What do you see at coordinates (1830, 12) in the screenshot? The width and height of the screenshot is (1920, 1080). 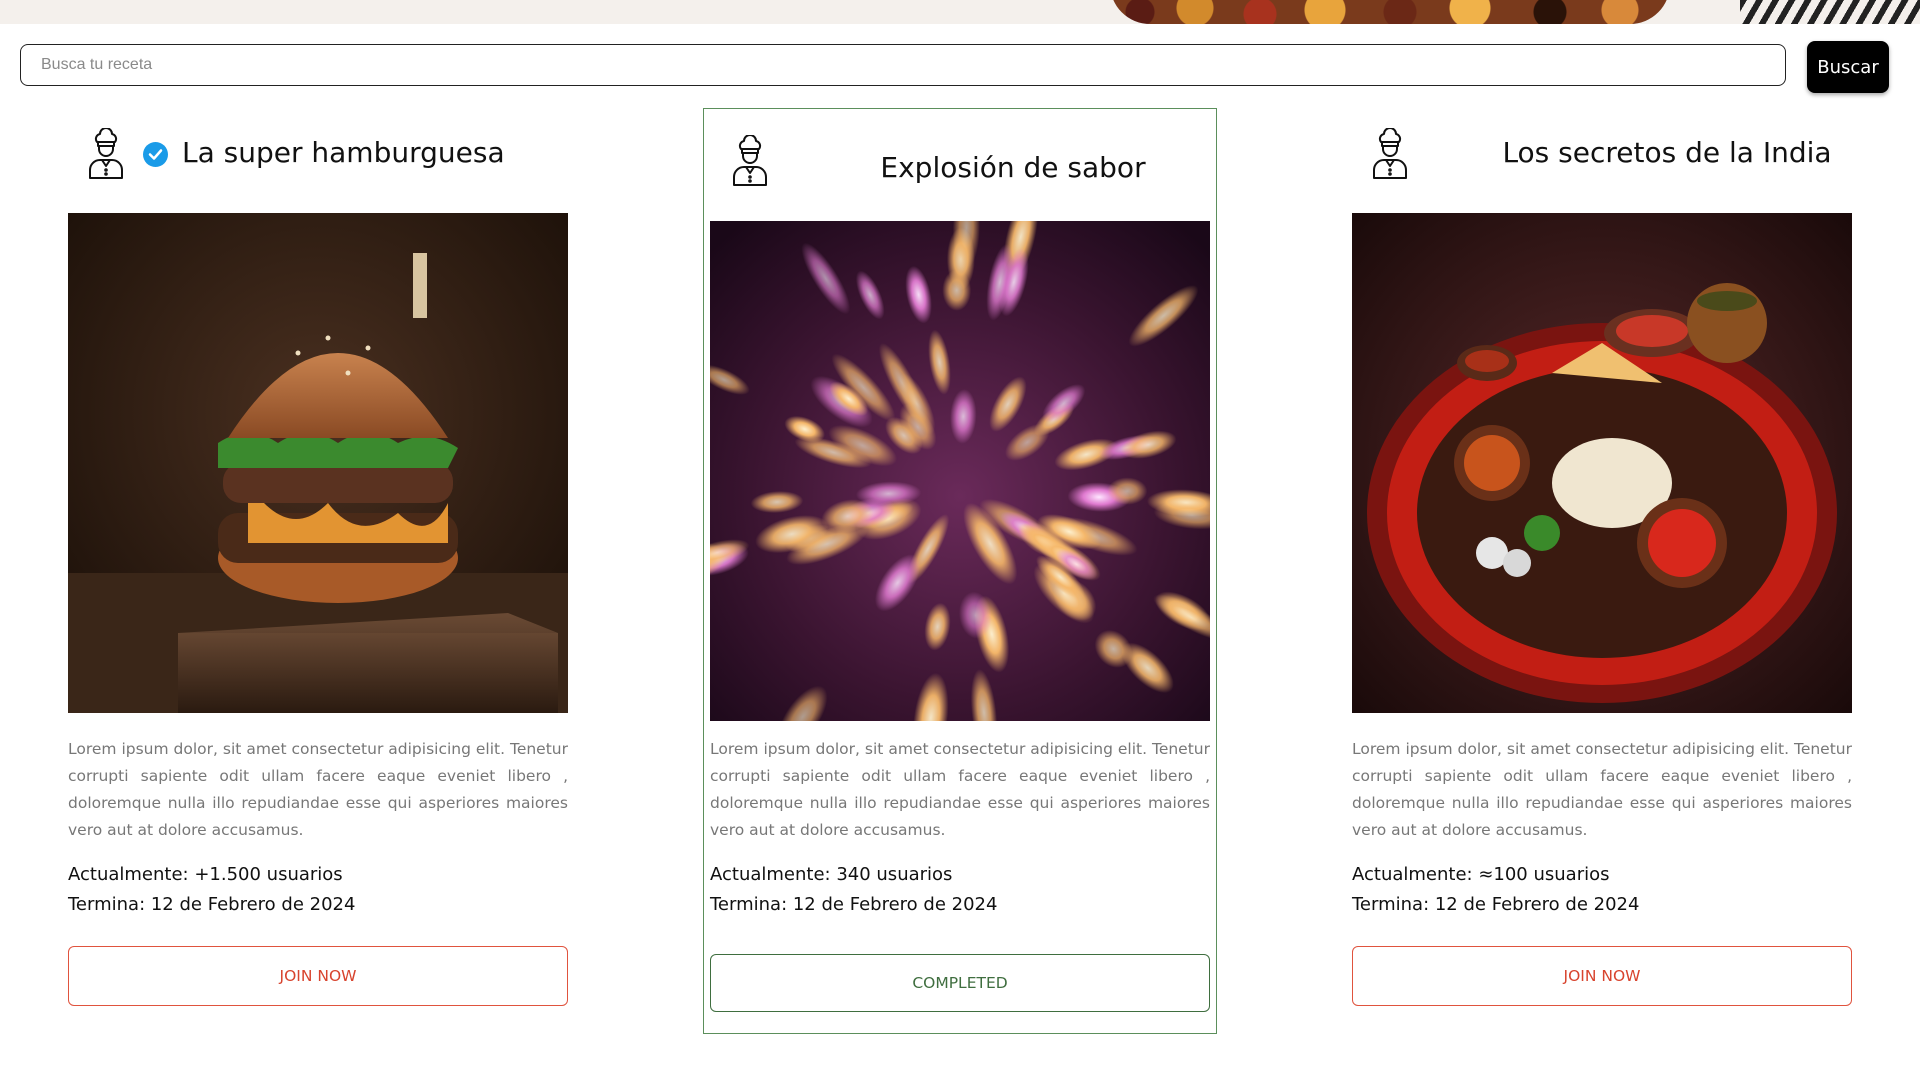 I see `banner-stripes-image` at bounding box center [1830, 12].